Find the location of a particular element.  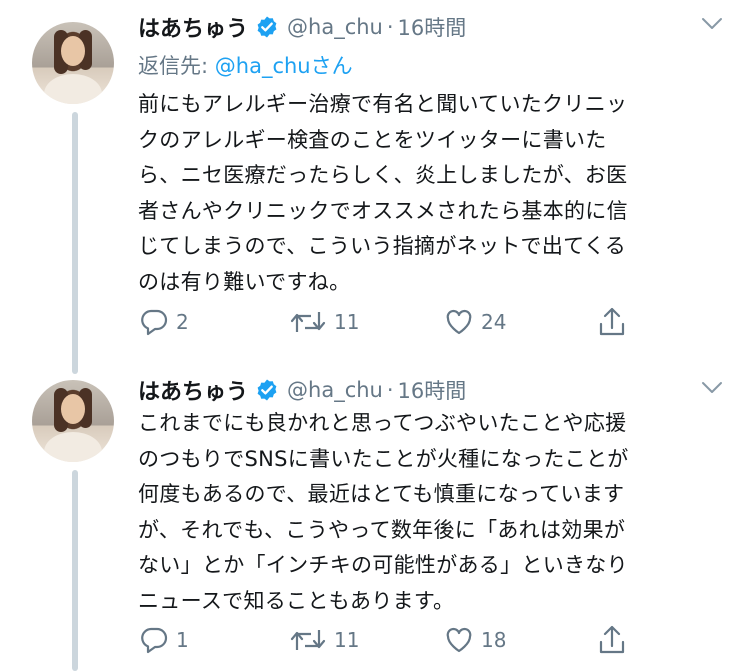

reply-context: 返信先: @ha_chuさん is located at coordinates (245, 65).